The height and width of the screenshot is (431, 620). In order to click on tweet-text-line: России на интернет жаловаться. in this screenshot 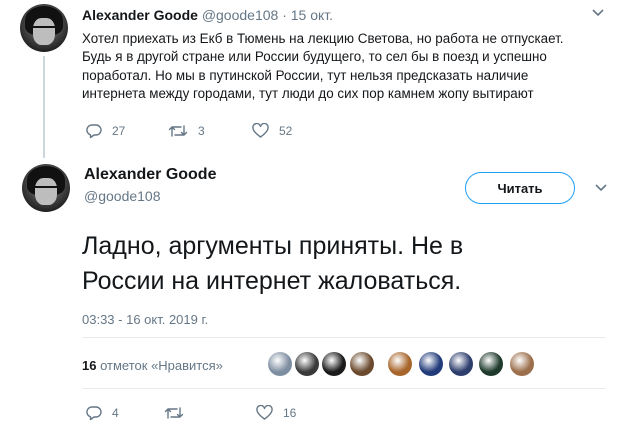, I will do `click(272, 281)`.